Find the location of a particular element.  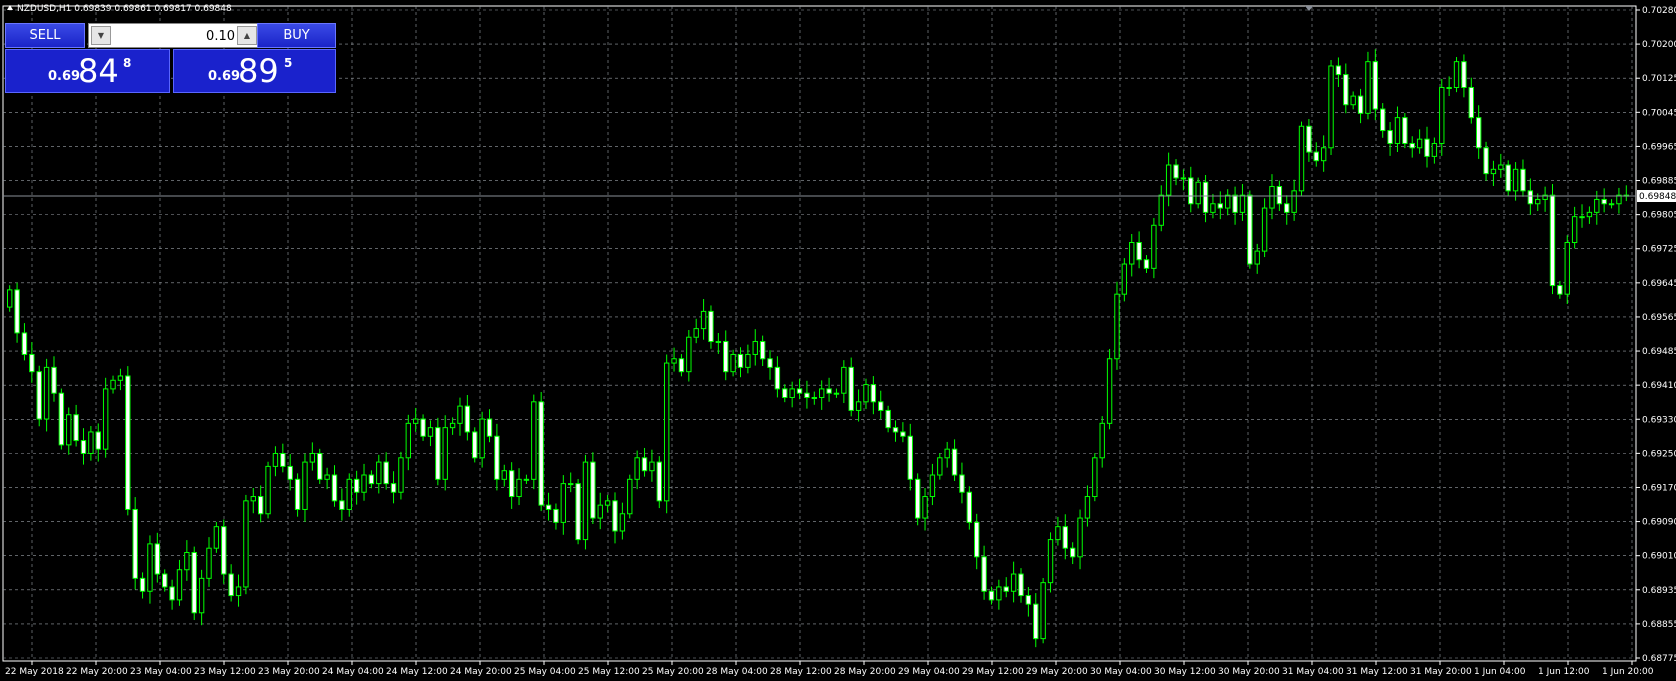

x-tick-label: 25 May 20:00 is located at coordinates (673, 672).